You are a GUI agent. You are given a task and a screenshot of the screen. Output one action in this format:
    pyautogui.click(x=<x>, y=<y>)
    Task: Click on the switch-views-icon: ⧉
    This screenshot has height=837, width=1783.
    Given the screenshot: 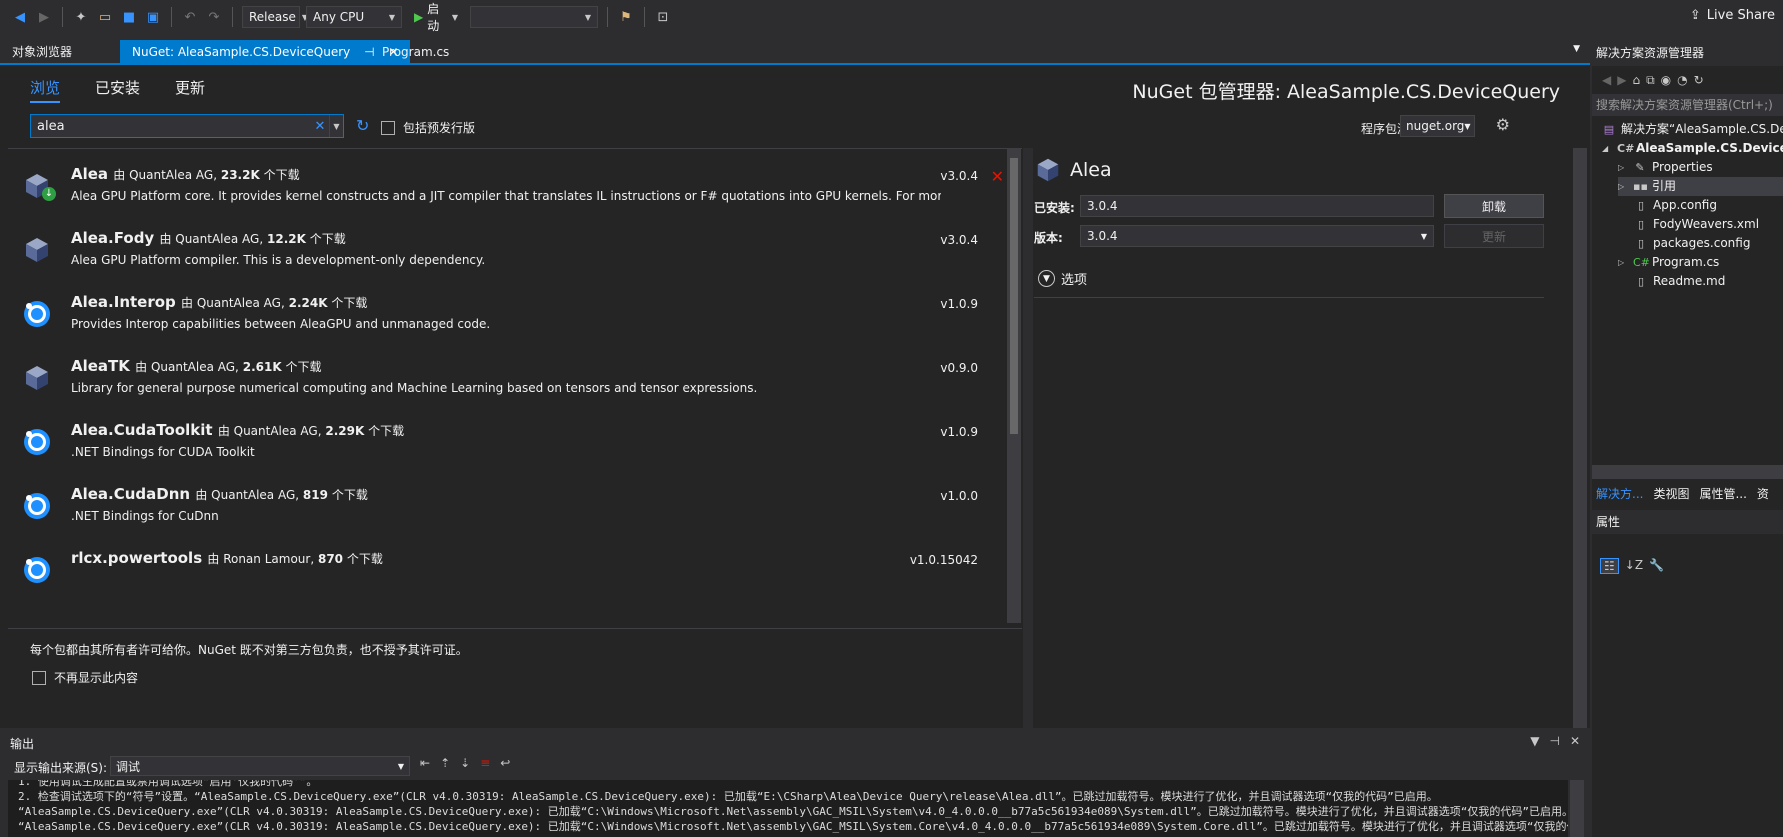 What is the action you would take?
    pyautogui.click(x=1650, y=80)
    